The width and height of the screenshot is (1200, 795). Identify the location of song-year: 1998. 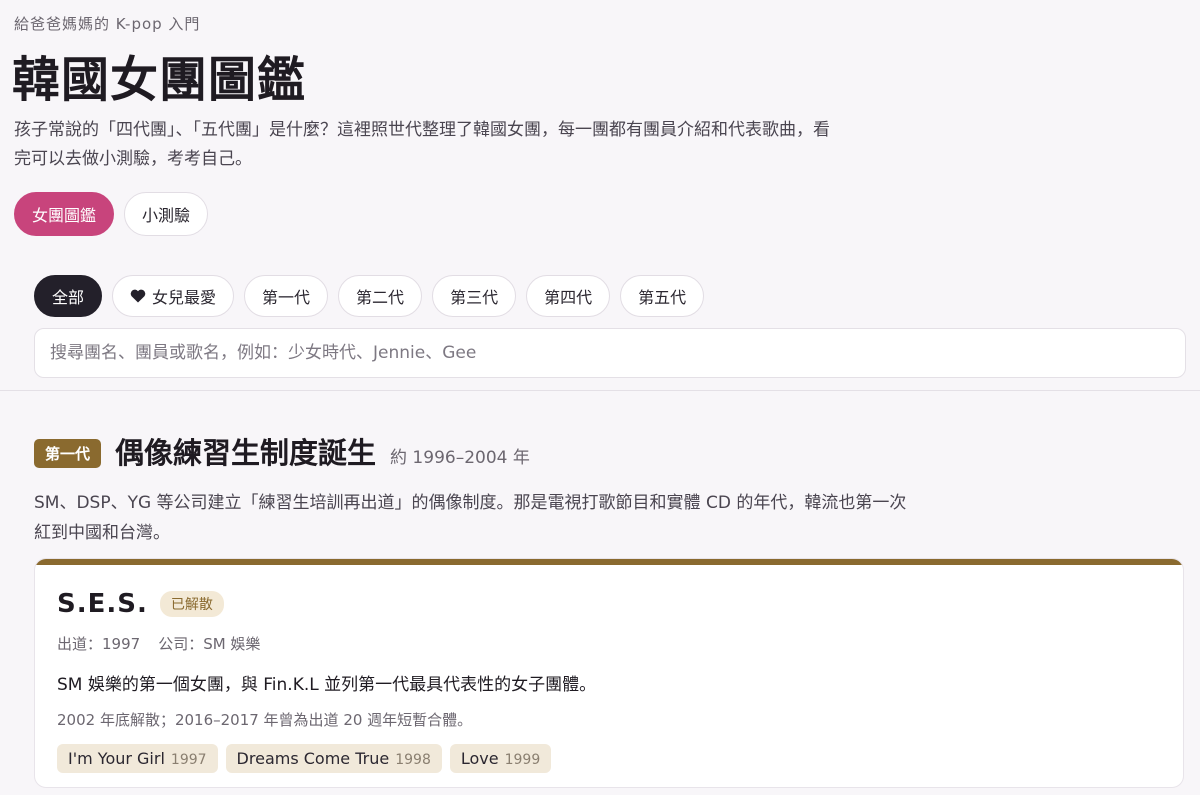
(413, 760).